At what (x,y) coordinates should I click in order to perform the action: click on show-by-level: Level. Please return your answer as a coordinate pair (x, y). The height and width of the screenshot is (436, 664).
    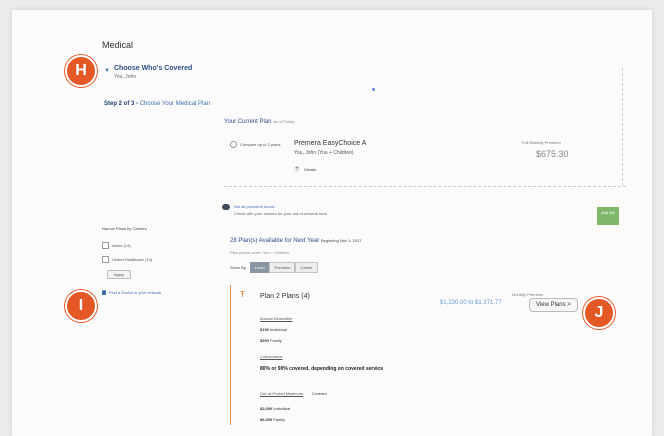
    Looking at the image, I should click on (259, 267).